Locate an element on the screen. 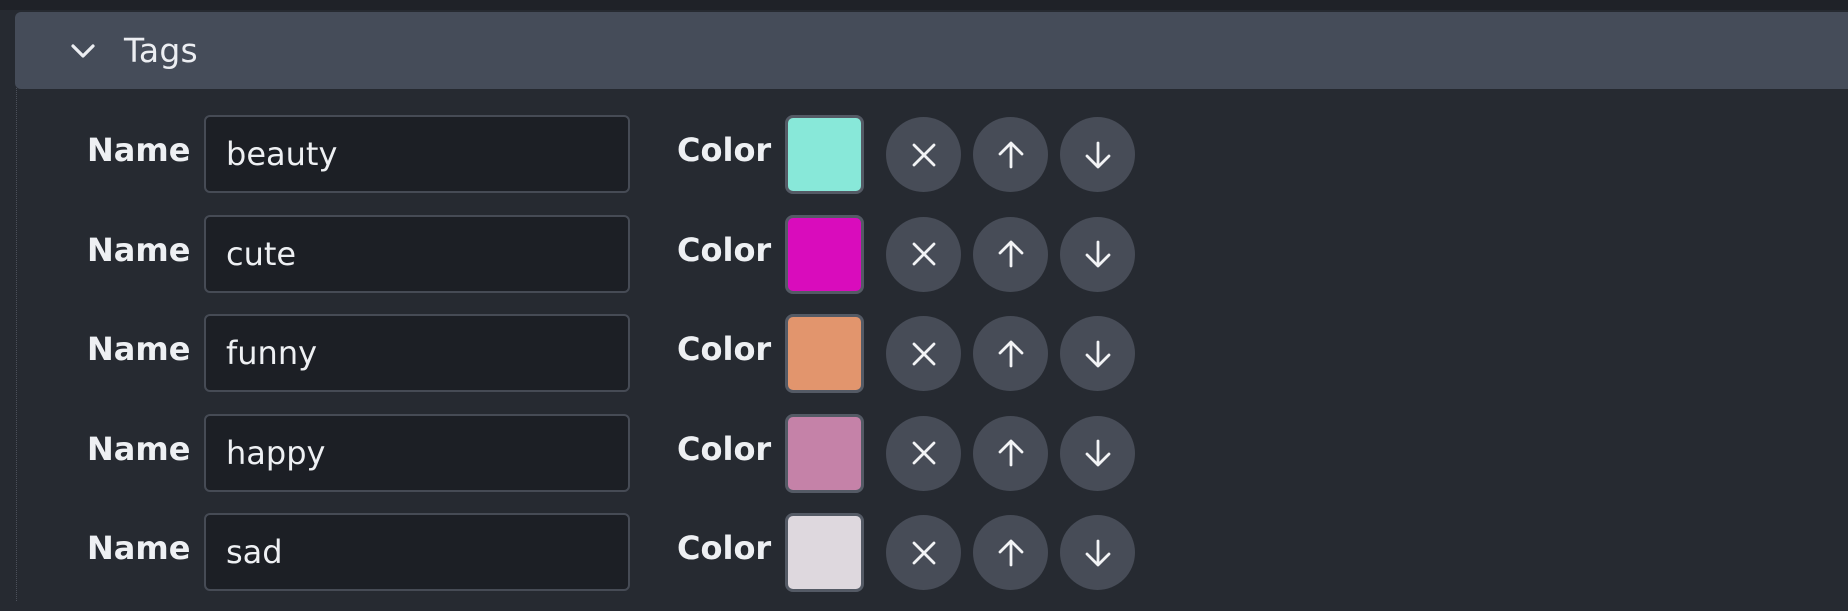  section-title: Tags is located at coordinates (161, 50).